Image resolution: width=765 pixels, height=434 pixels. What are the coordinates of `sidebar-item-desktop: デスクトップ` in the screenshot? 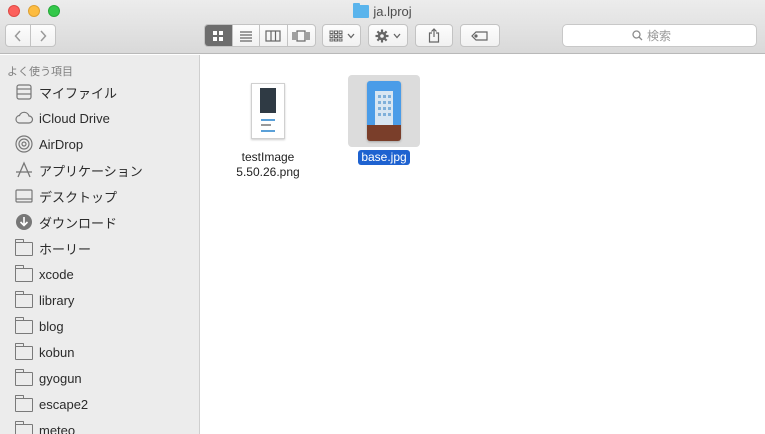 It's located at (99, 196).